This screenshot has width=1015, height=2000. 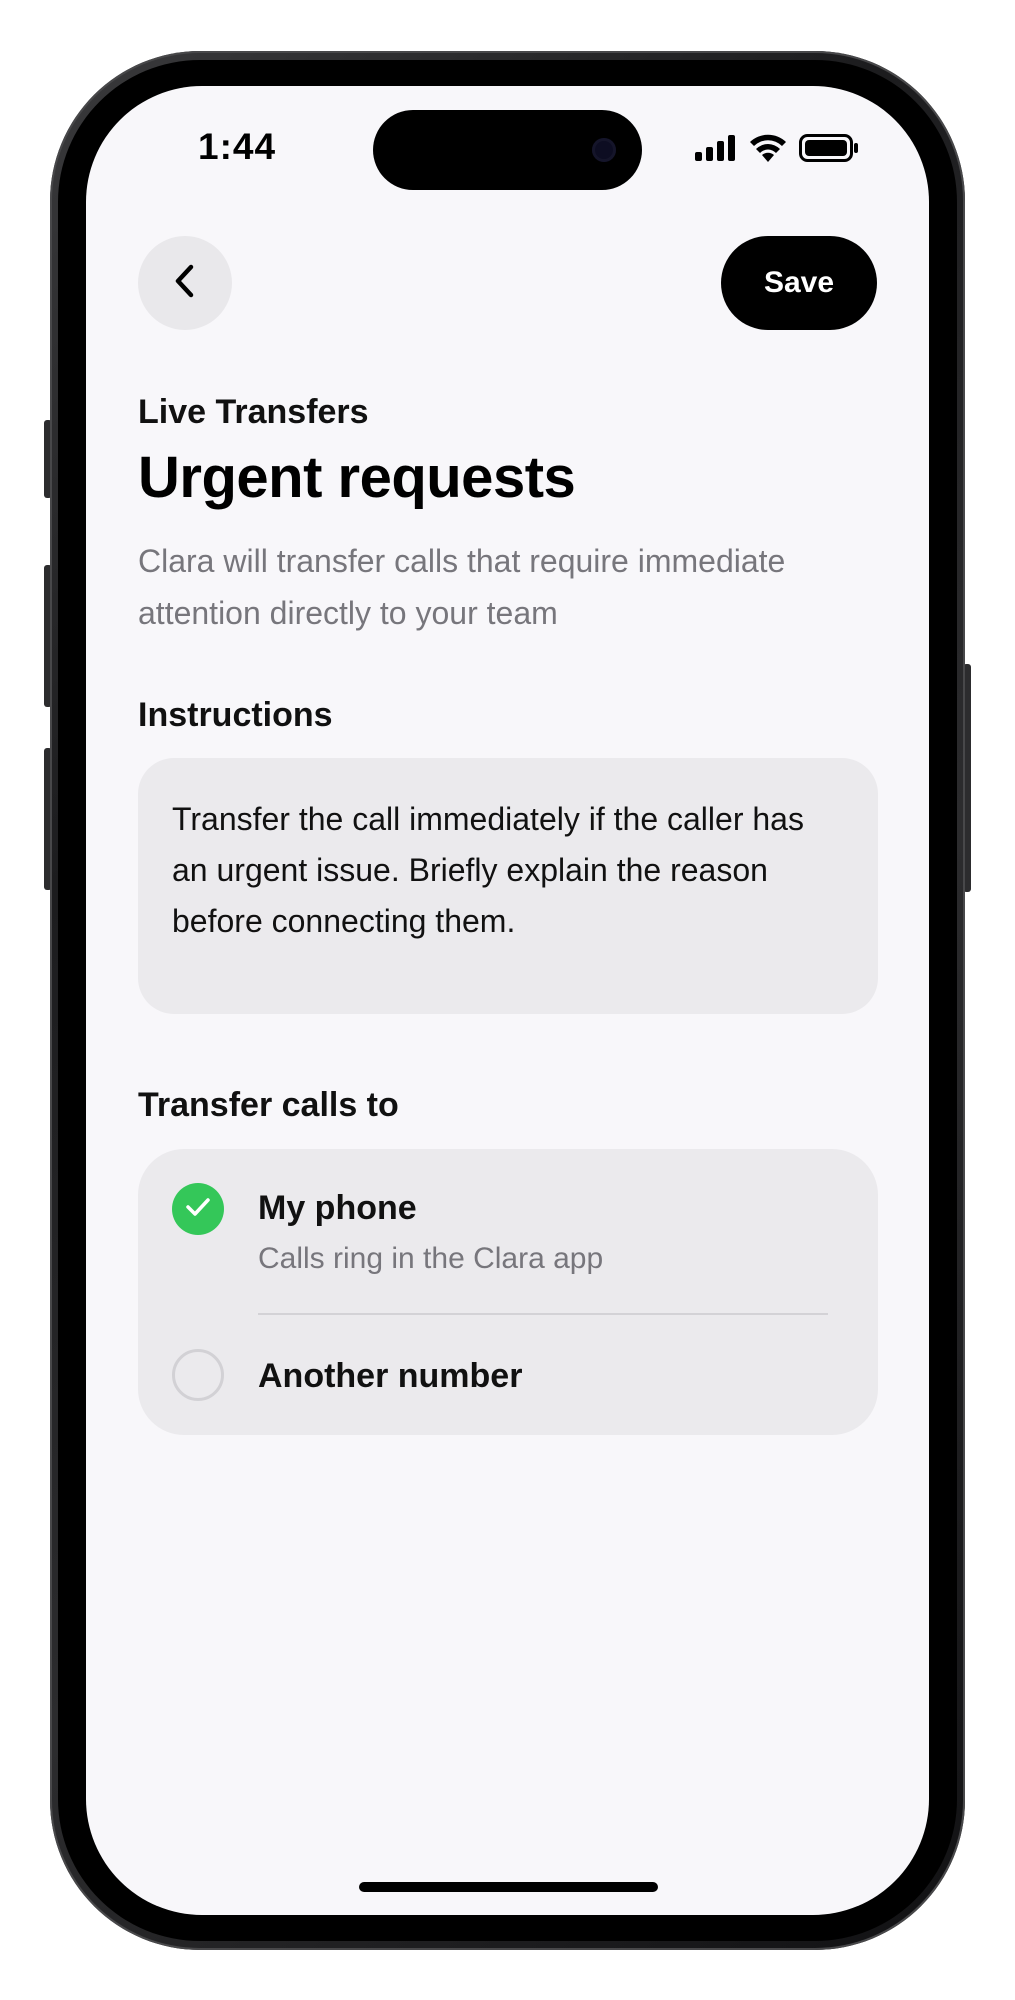 I want to click on chevron-left-icon, so click(x=185, y=283).